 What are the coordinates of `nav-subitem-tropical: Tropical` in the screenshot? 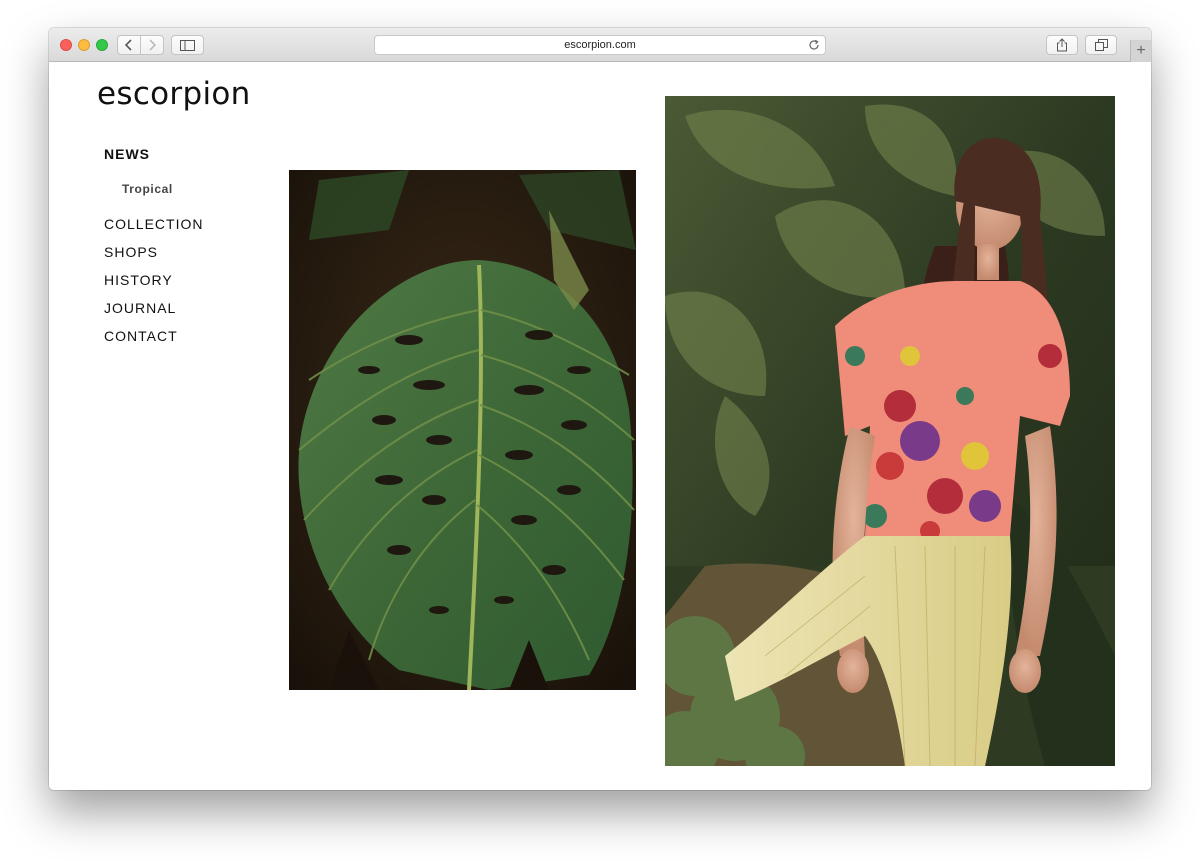 It's located at (147, 189).